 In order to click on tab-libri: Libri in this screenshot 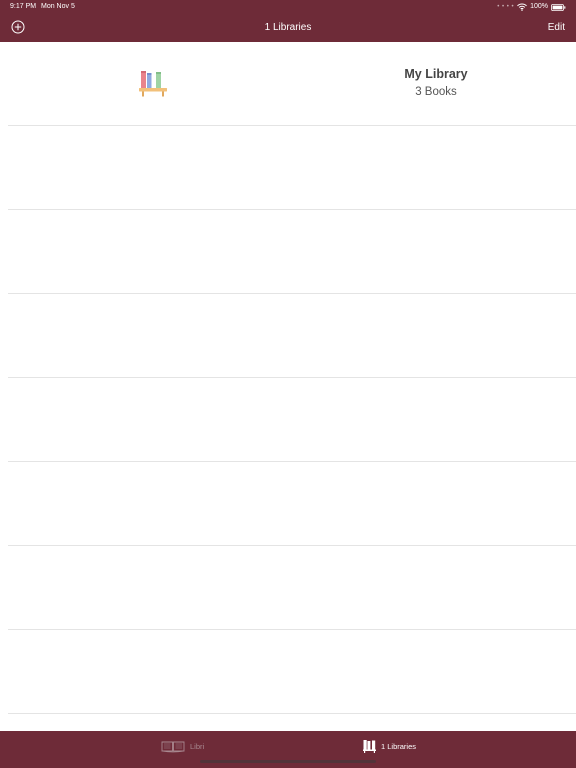, I will do `click(182, 746)`.